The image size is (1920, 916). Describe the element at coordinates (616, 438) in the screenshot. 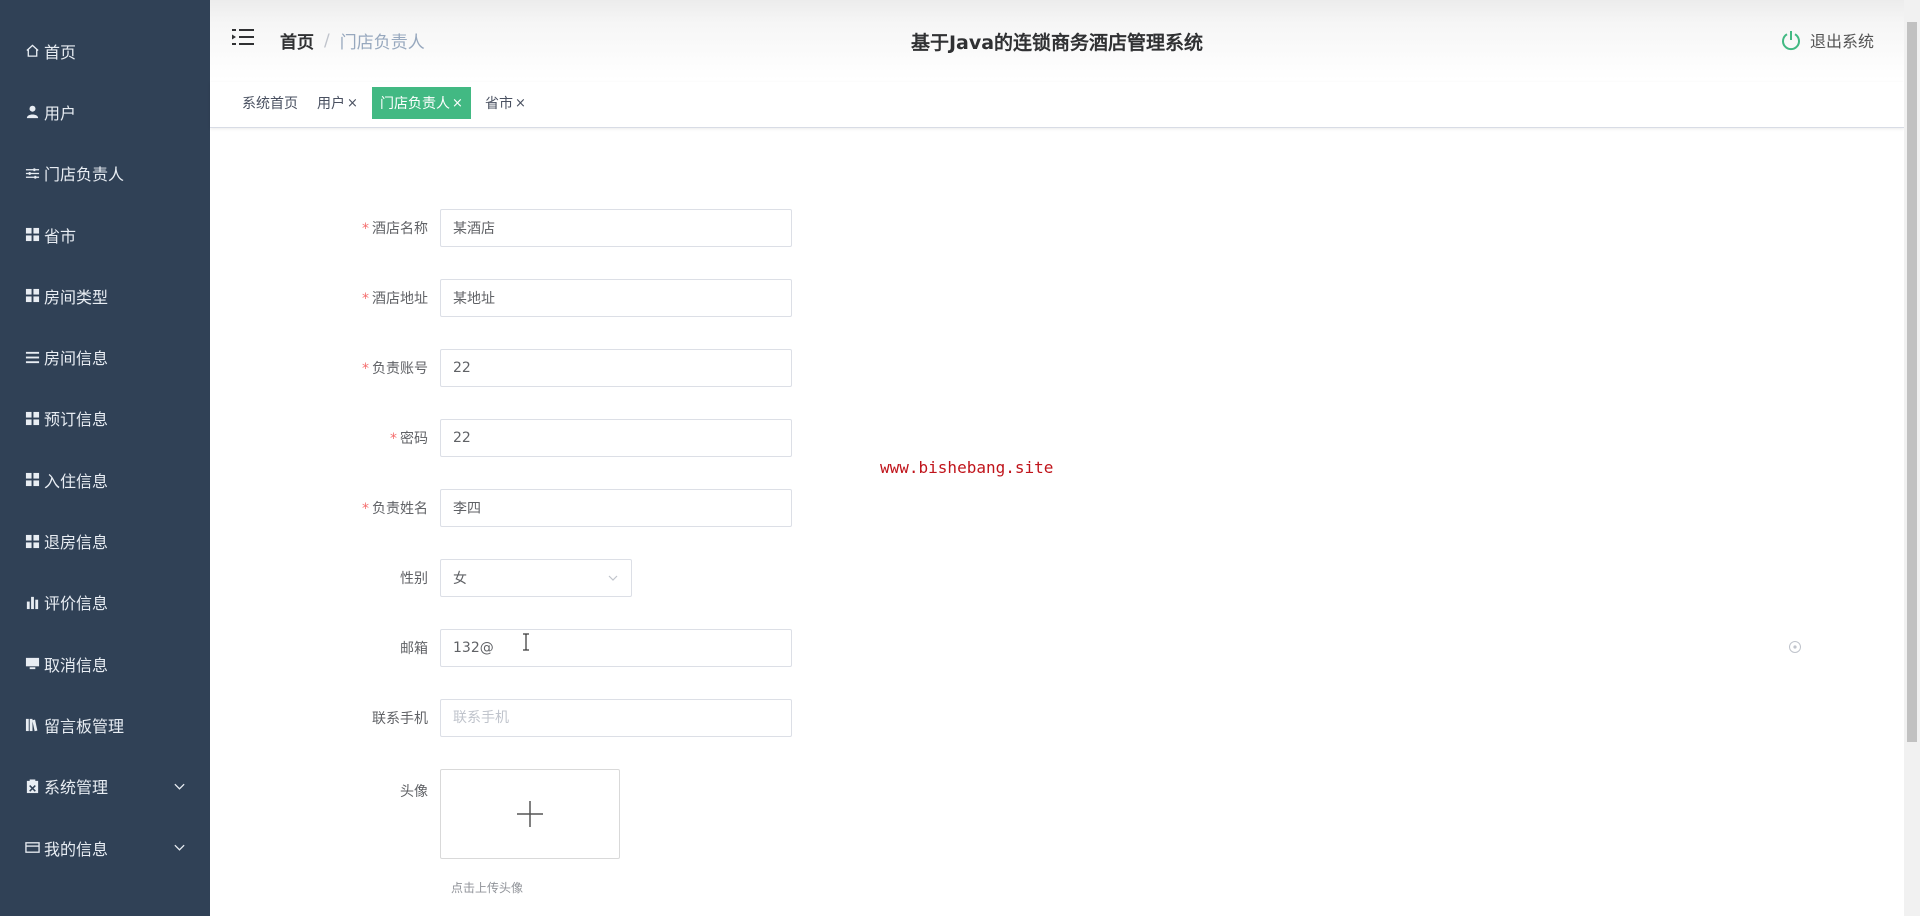

I see `password-input` at that location.